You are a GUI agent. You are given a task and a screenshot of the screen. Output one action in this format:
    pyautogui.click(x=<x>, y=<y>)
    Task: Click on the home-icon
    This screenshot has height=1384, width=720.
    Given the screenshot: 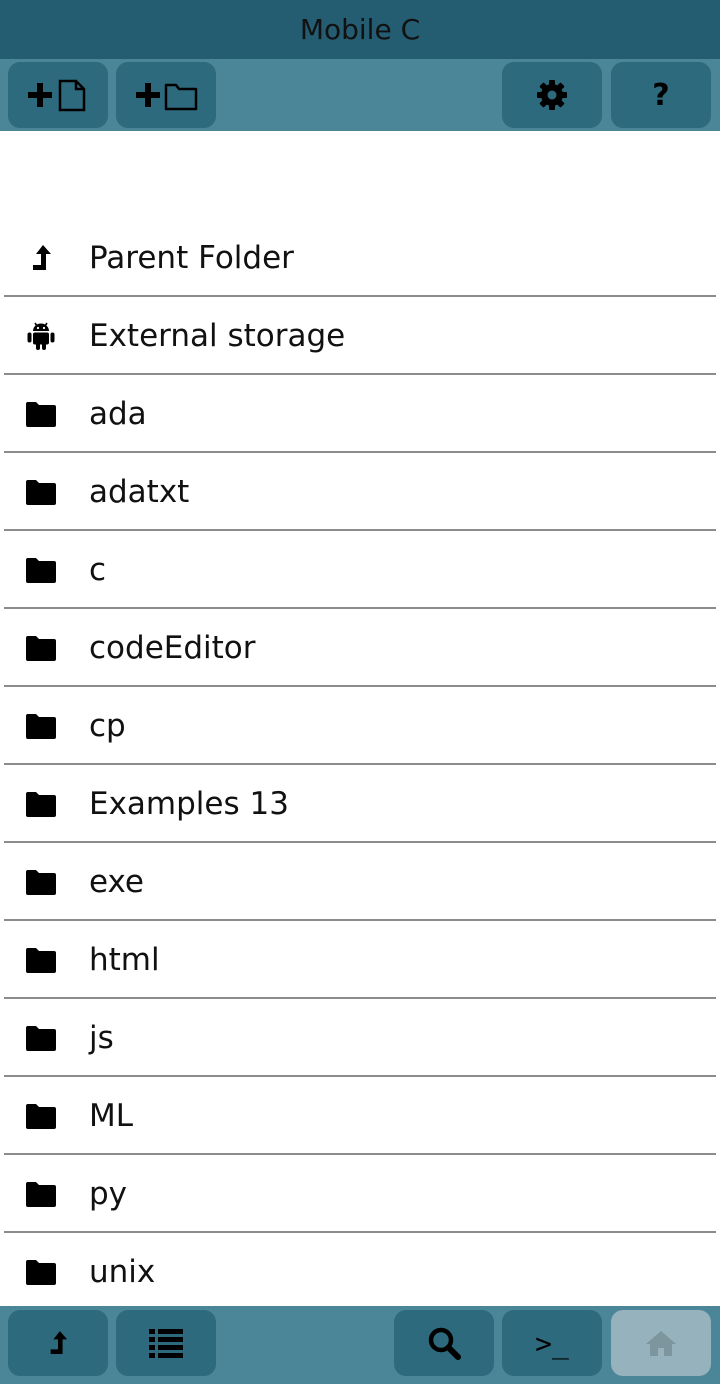 What is the action you would take?
    pyautogui.click(x=661, y=1343)
    